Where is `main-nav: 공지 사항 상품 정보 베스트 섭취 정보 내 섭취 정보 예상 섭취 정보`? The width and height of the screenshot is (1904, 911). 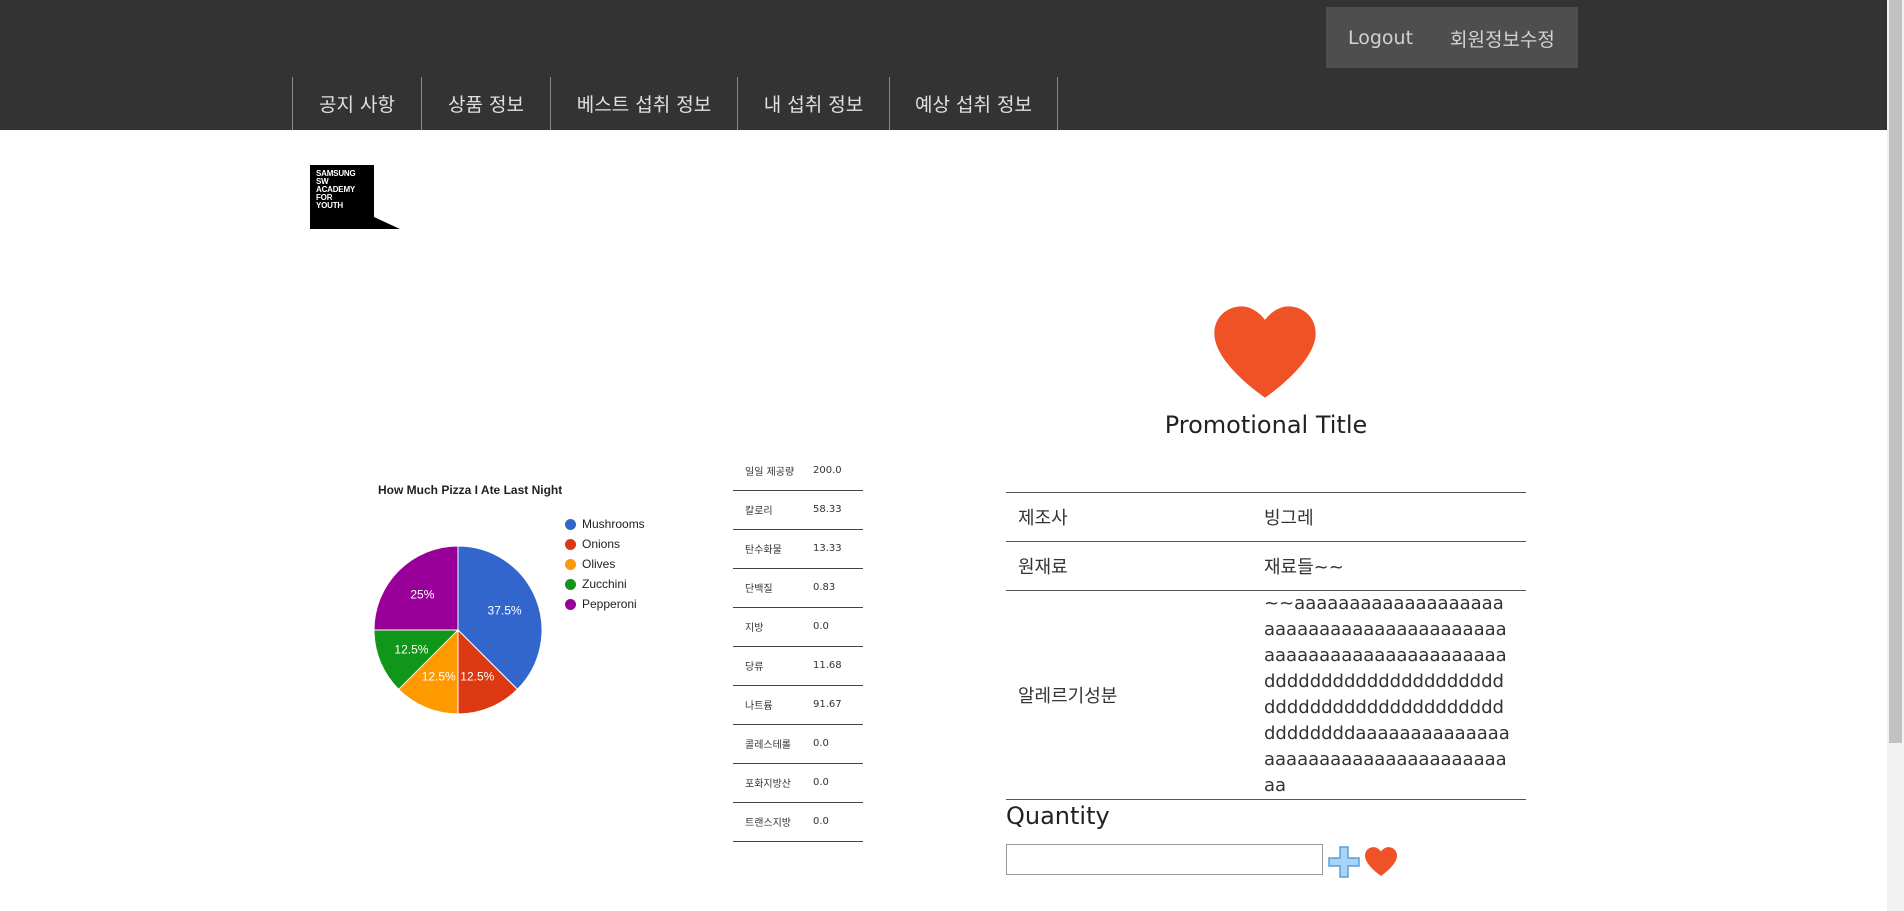 main-nav: 공지 사항 상품 정보 베스트 섭취 정보 내 섭취 정보 예상 섭취 정보 is located at coordinates (675, 103).